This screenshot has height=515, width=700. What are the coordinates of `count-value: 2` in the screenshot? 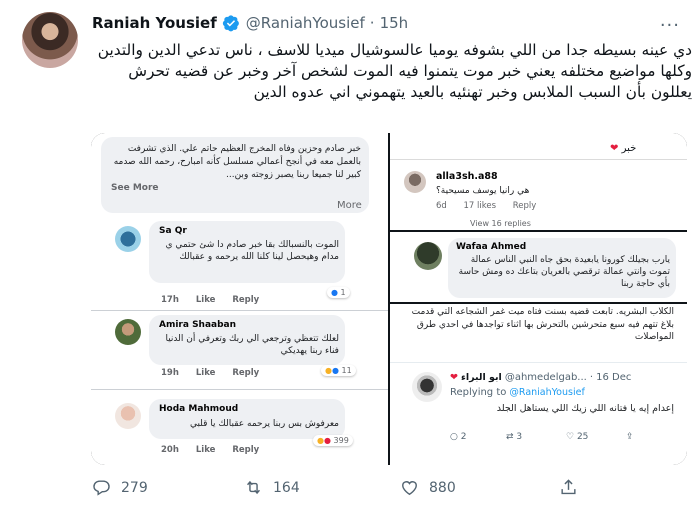 It's located at (463, 437).